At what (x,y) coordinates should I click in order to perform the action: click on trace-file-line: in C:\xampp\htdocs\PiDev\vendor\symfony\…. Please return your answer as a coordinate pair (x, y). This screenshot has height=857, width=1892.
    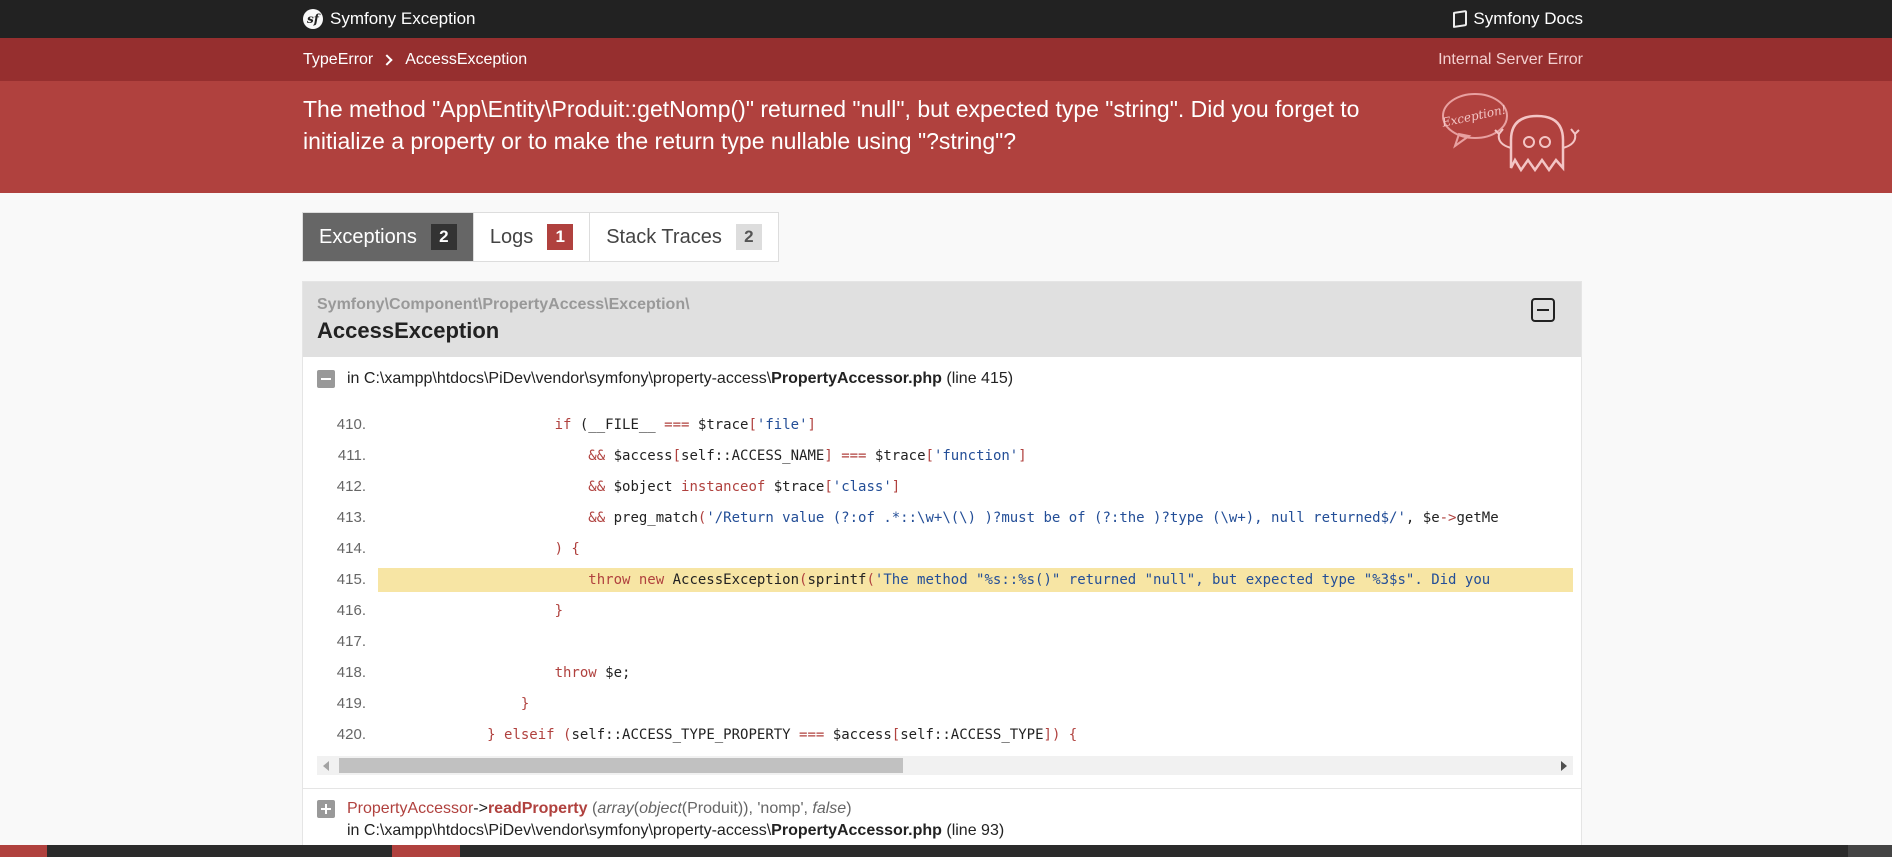
    Looking at the image, I should click on (665, 379).